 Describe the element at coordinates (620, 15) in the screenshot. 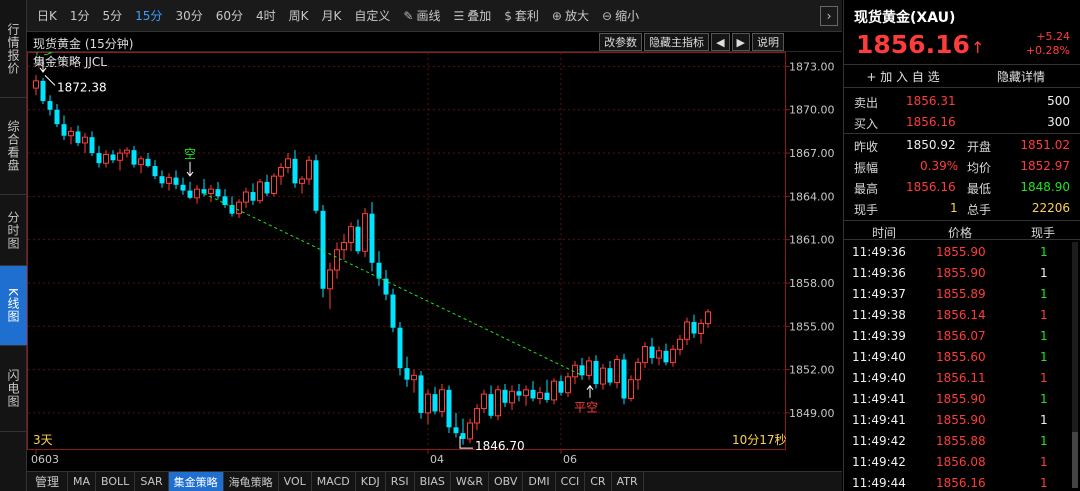

I see `tool-button-4: ⊖ 缩小` at that location.